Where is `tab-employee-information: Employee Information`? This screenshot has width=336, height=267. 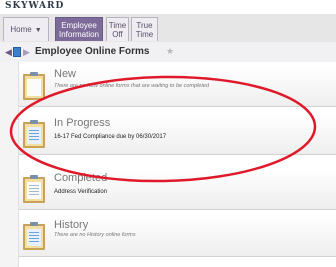 tab-employee-information: Employee Information is located at coordinates (79, 29).